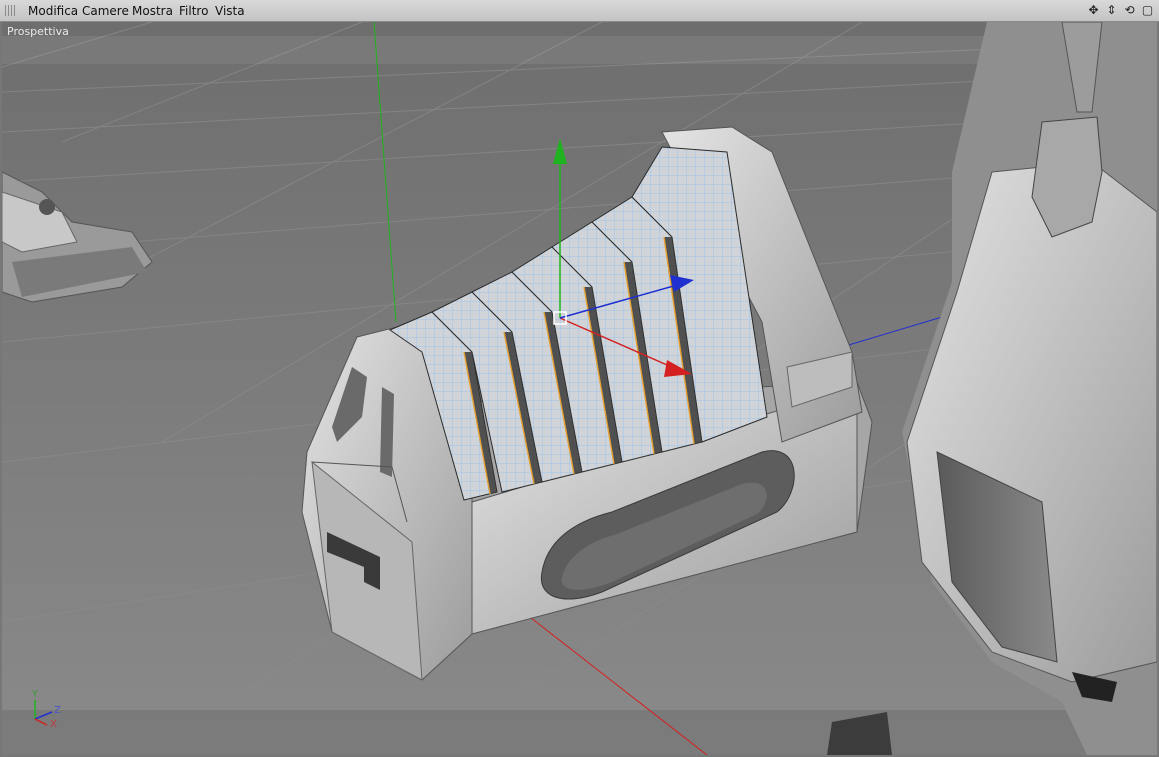  What do you see at coordinates (1147, 10) in the screenshot?
I see `maximize-view-icon: ▢` at bounding box center [1147, 10].